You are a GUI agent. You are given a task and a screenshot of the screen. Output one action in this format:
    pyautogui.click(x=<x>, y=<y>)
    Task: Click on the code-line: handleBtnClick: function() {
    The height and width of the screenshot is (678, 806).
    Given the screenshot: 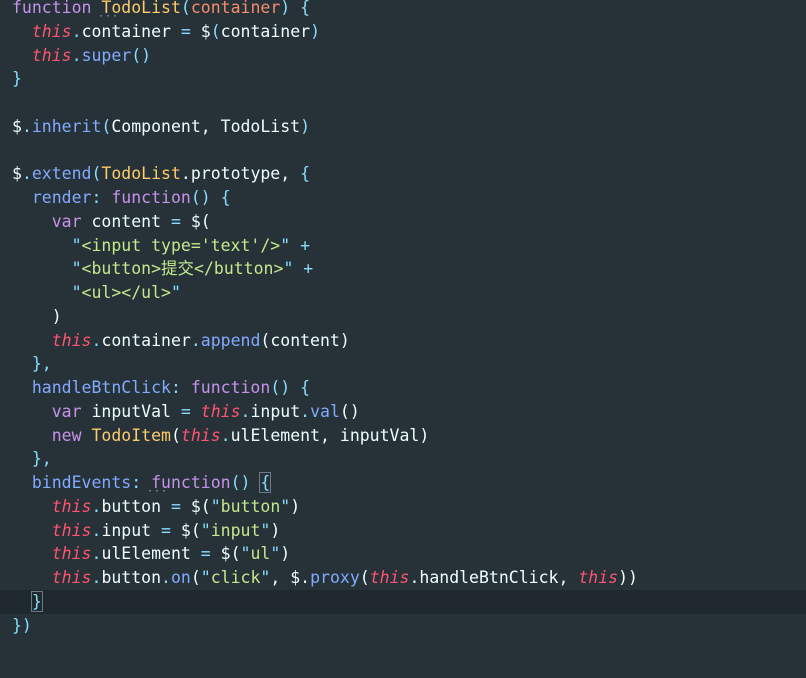 What is the action you would take?
    pyautogui.click(x=161, y=388)
    